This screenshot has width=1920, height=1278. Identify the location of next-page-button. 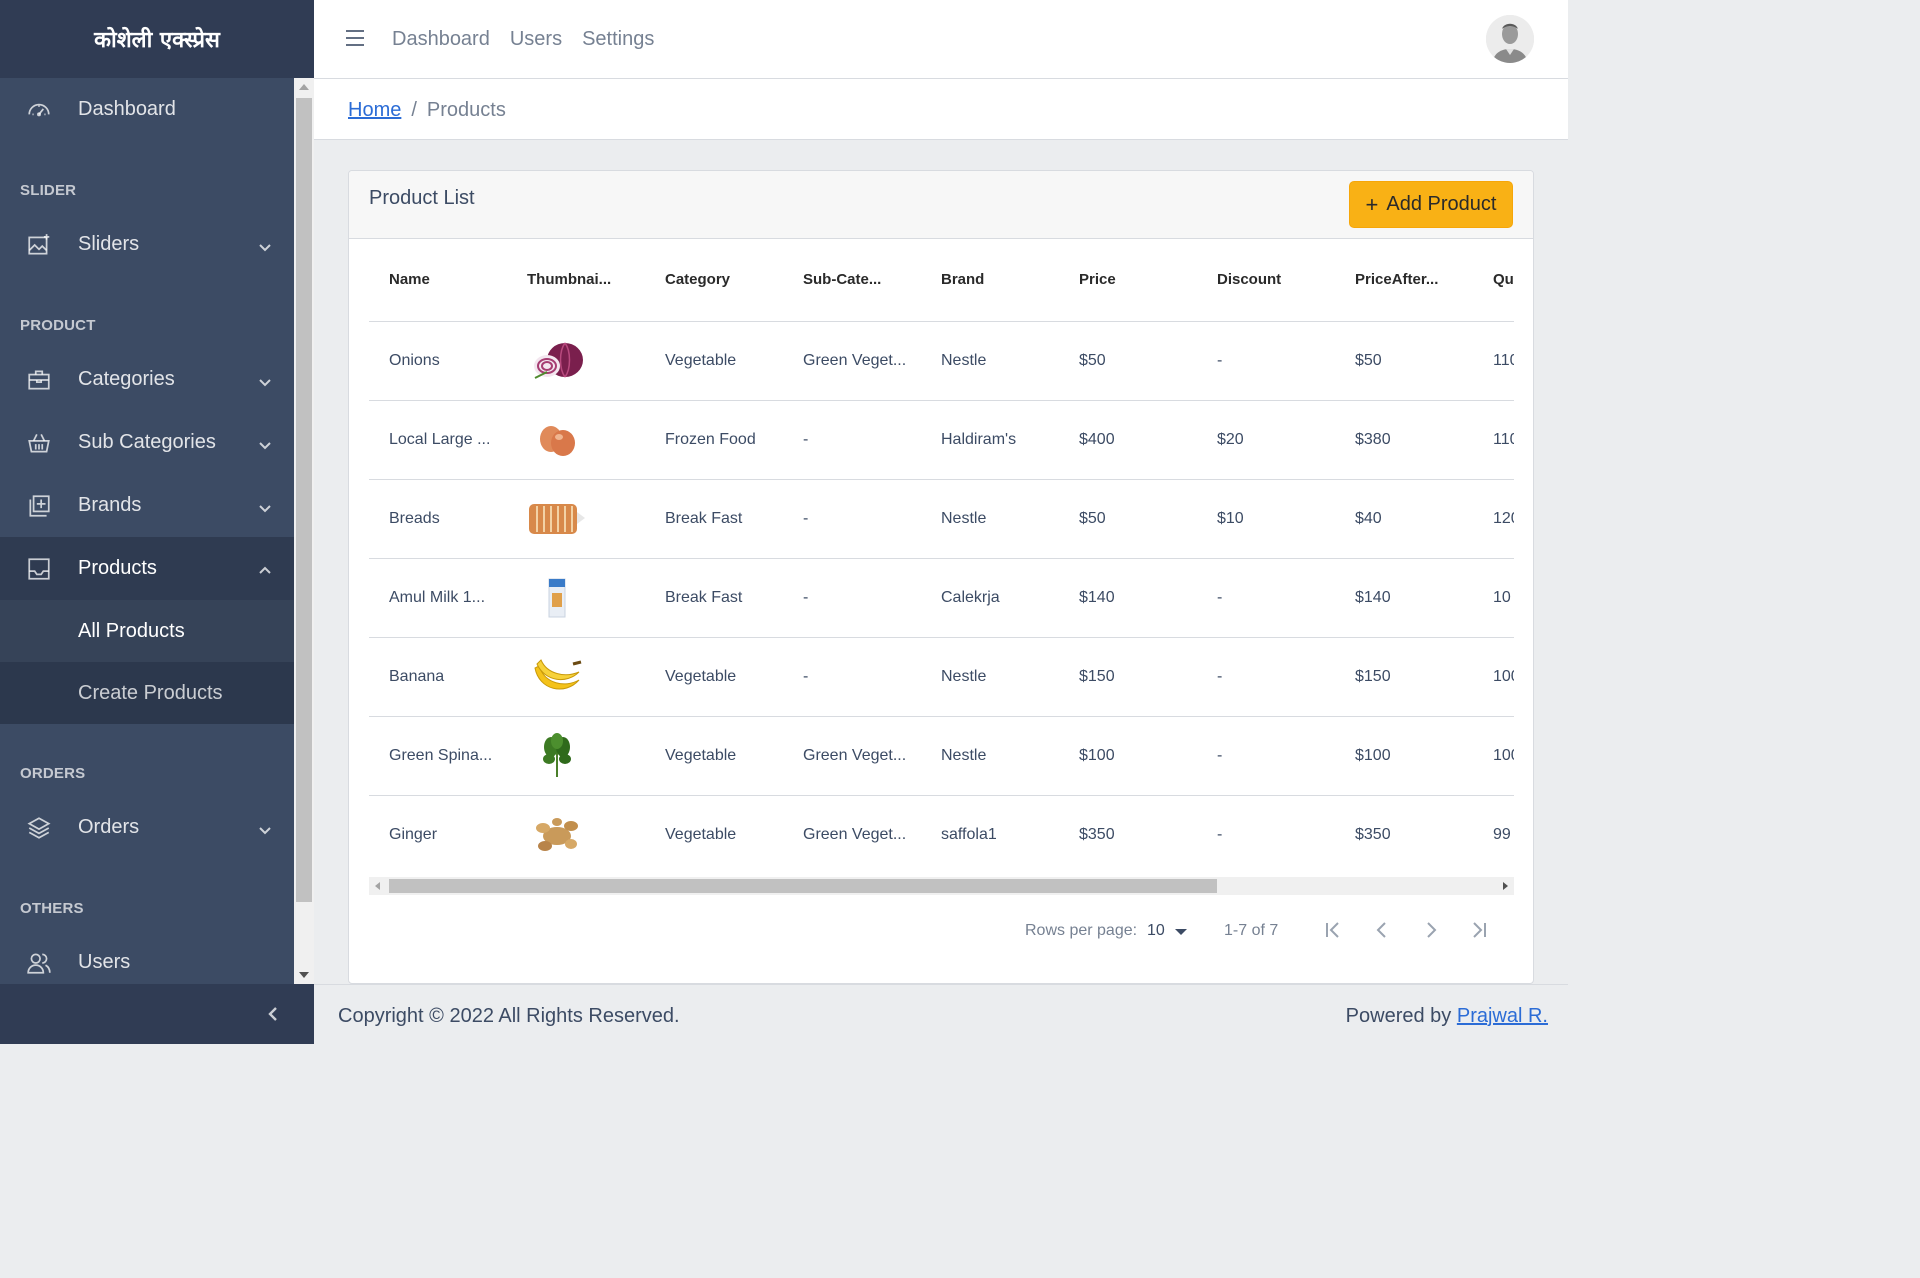
(1431, 930).